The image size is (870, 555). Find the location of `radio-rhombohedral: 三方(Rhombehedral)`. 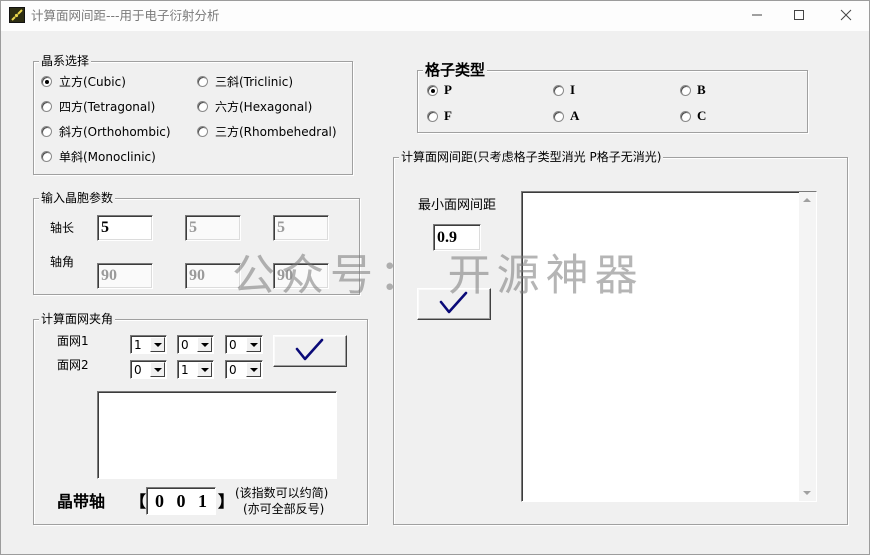

radio-rhombohedral: 三方(Rhombehedral) is located at coordinates (267, 131).